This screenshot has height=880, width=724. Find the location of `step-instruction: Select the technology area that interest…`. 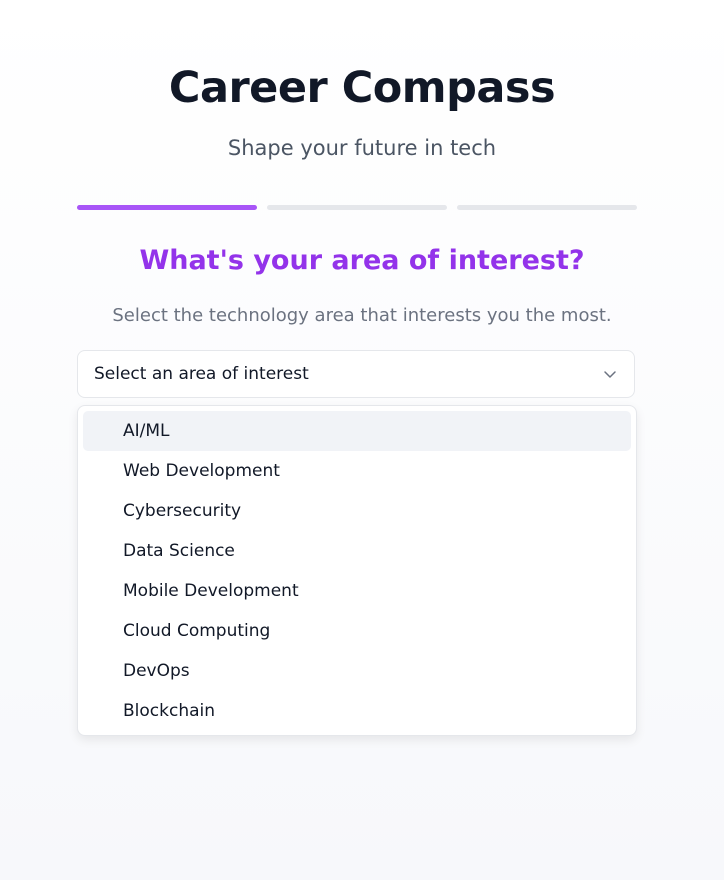

step-instruction: Select the technology area that interest… is located at coordinates (362, 315).